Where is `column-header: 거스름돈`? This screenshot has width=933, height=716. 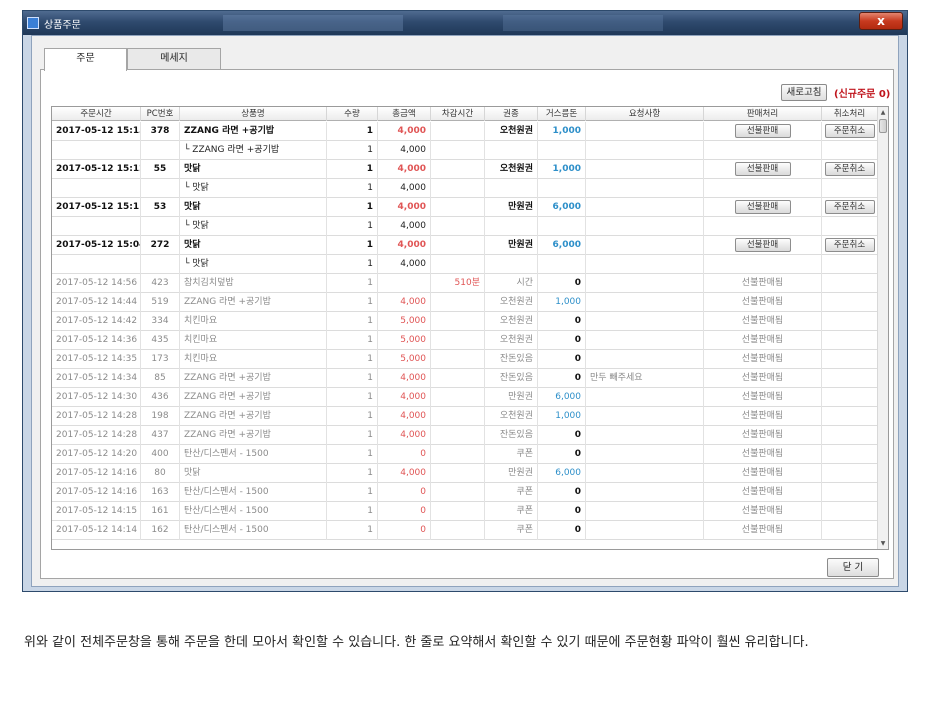 column-header: 거스름돈 is located at coordinates (562, 114).